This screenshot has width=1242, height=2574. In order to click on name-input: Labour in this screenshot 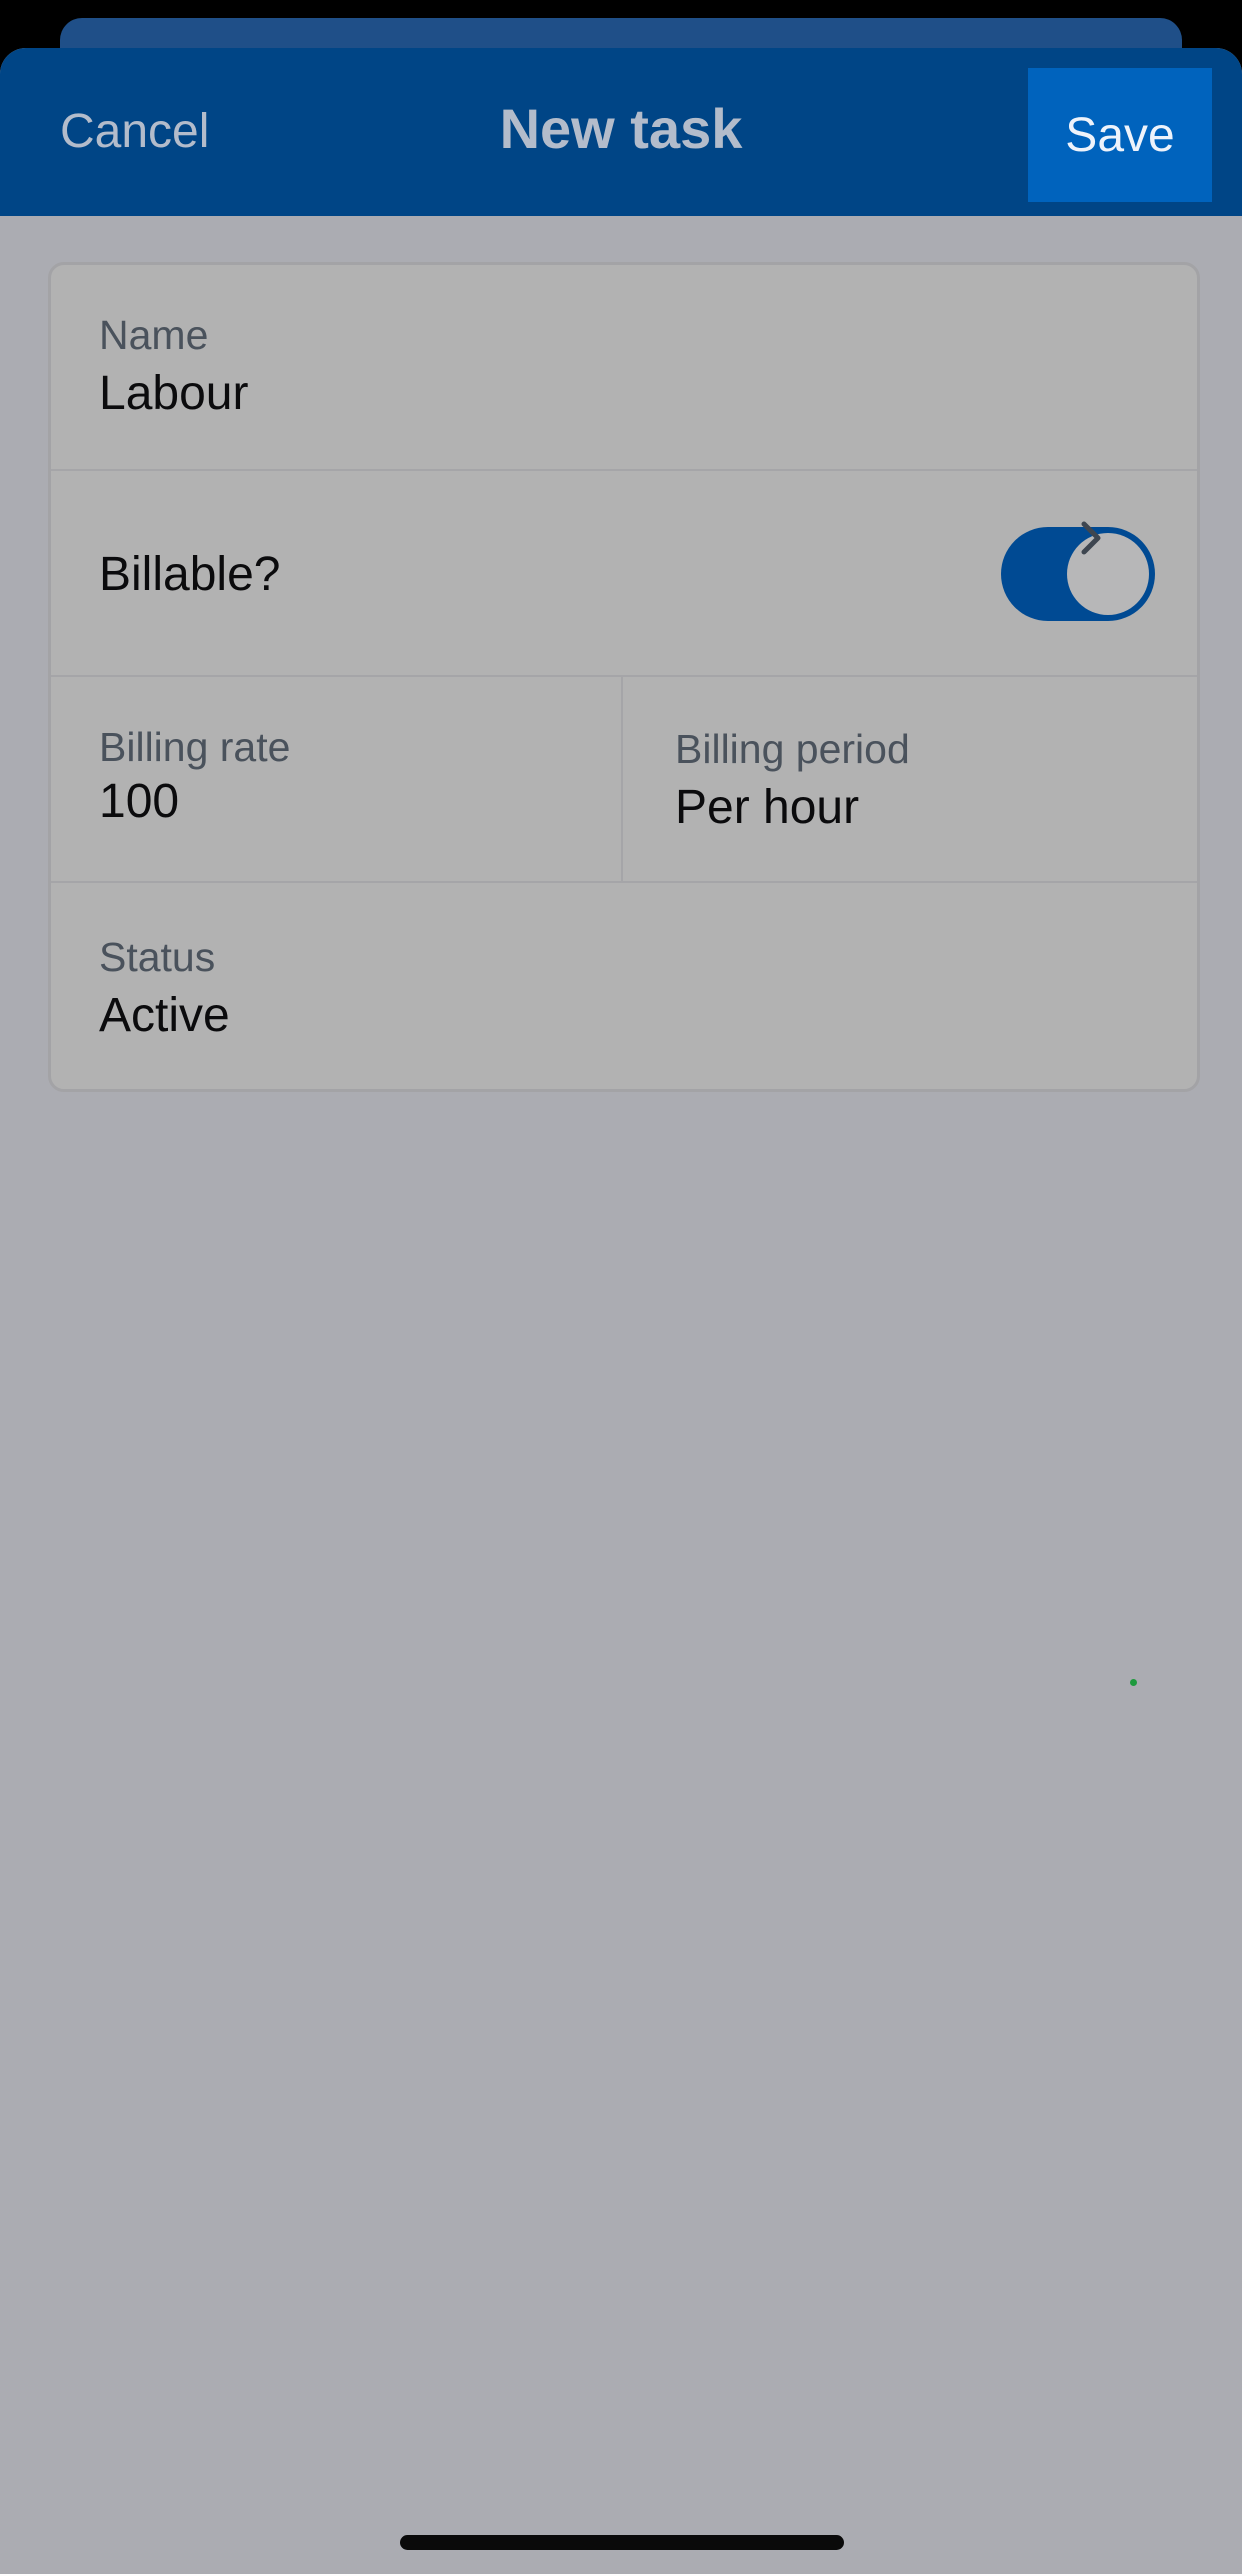, I will do `click(173, 394)`.